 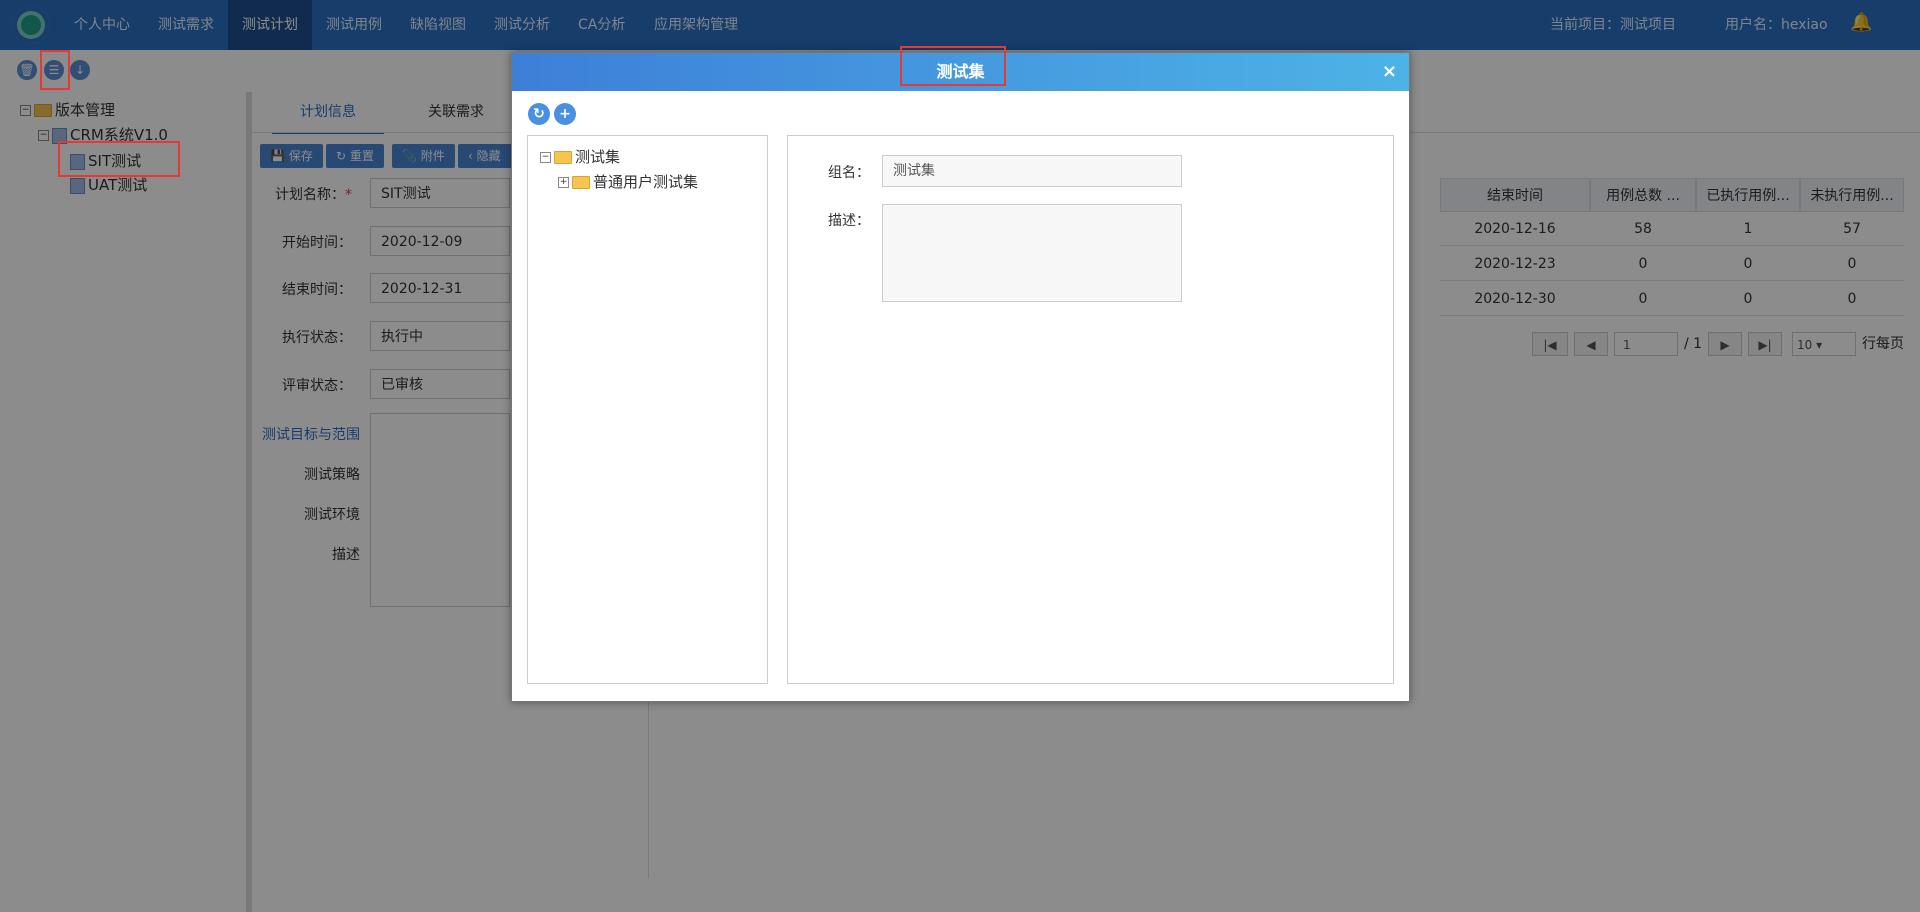 I want to click on add-icon: +, so click(x=565, y=114).